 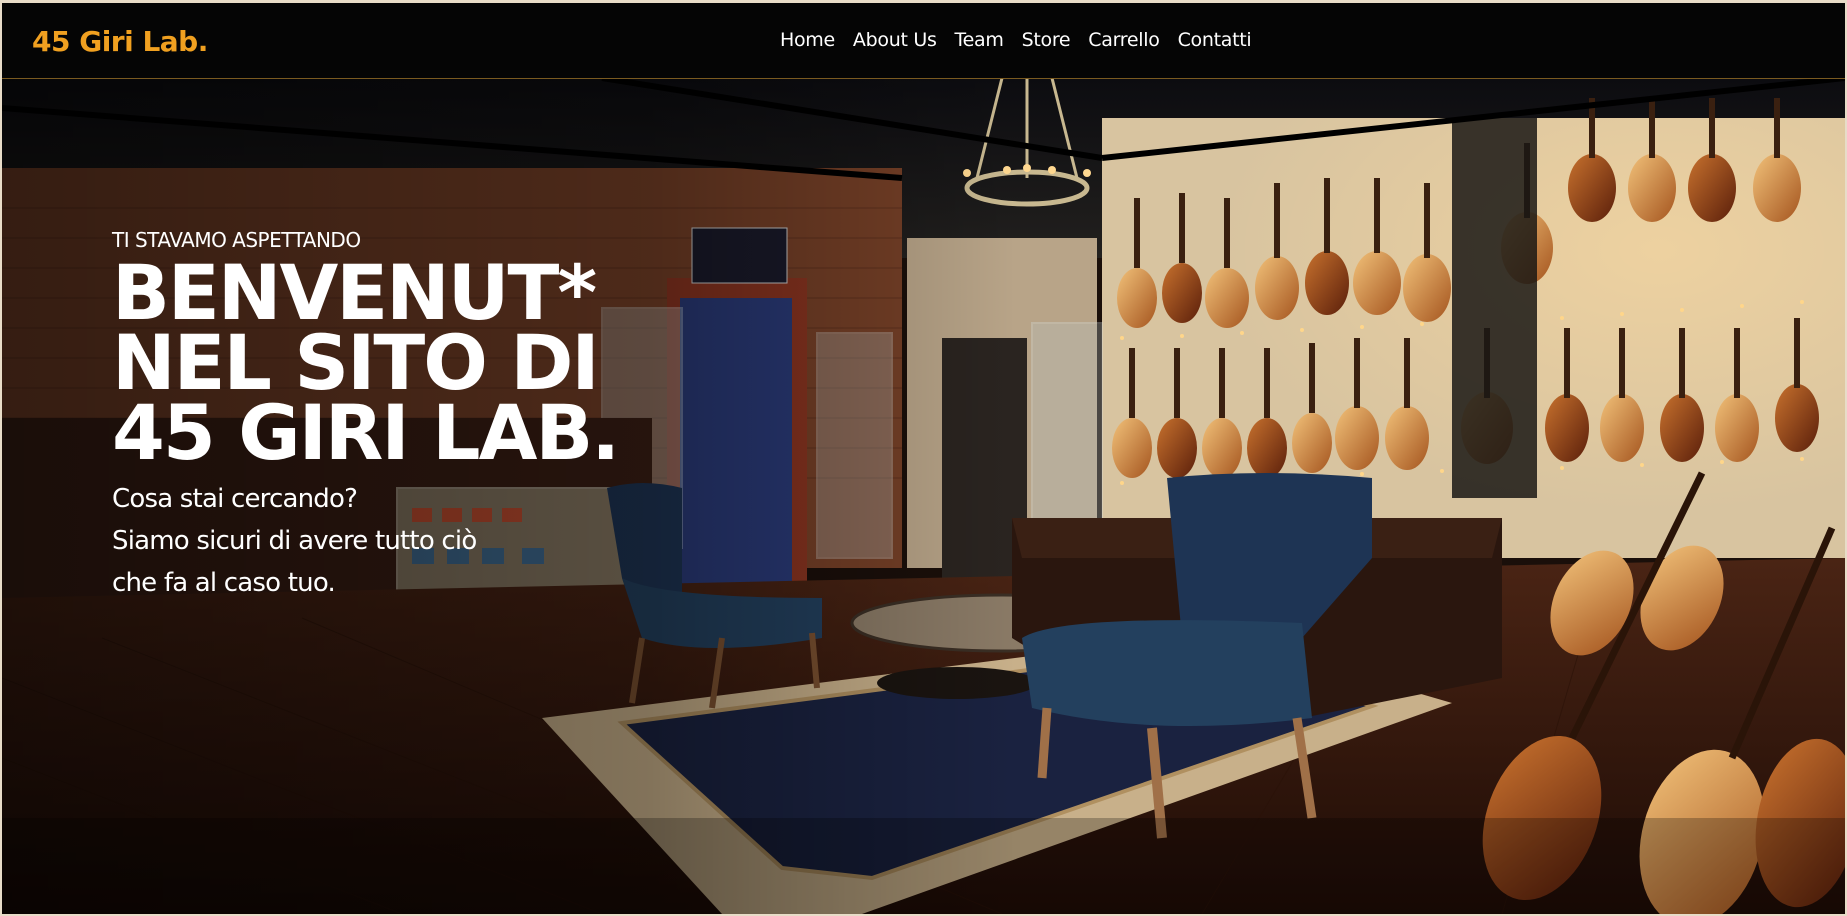 What do you see at coordinates (1124, 40) in the screenshot?
I see `nav-item-carrello: Carrello` at bounding box center [1124, 40].